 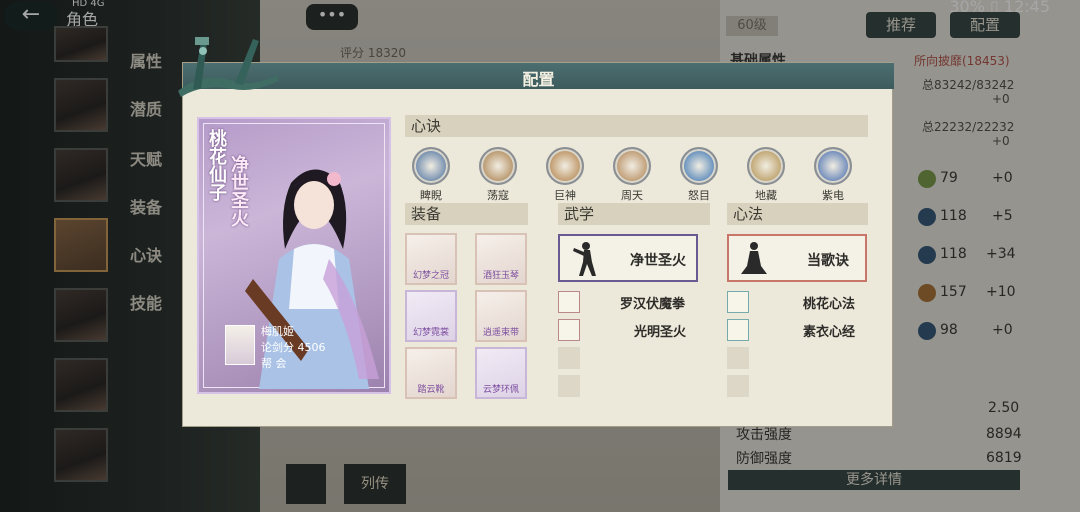 I want to click on skill-label: 巨神, so click(x=565, y=195).